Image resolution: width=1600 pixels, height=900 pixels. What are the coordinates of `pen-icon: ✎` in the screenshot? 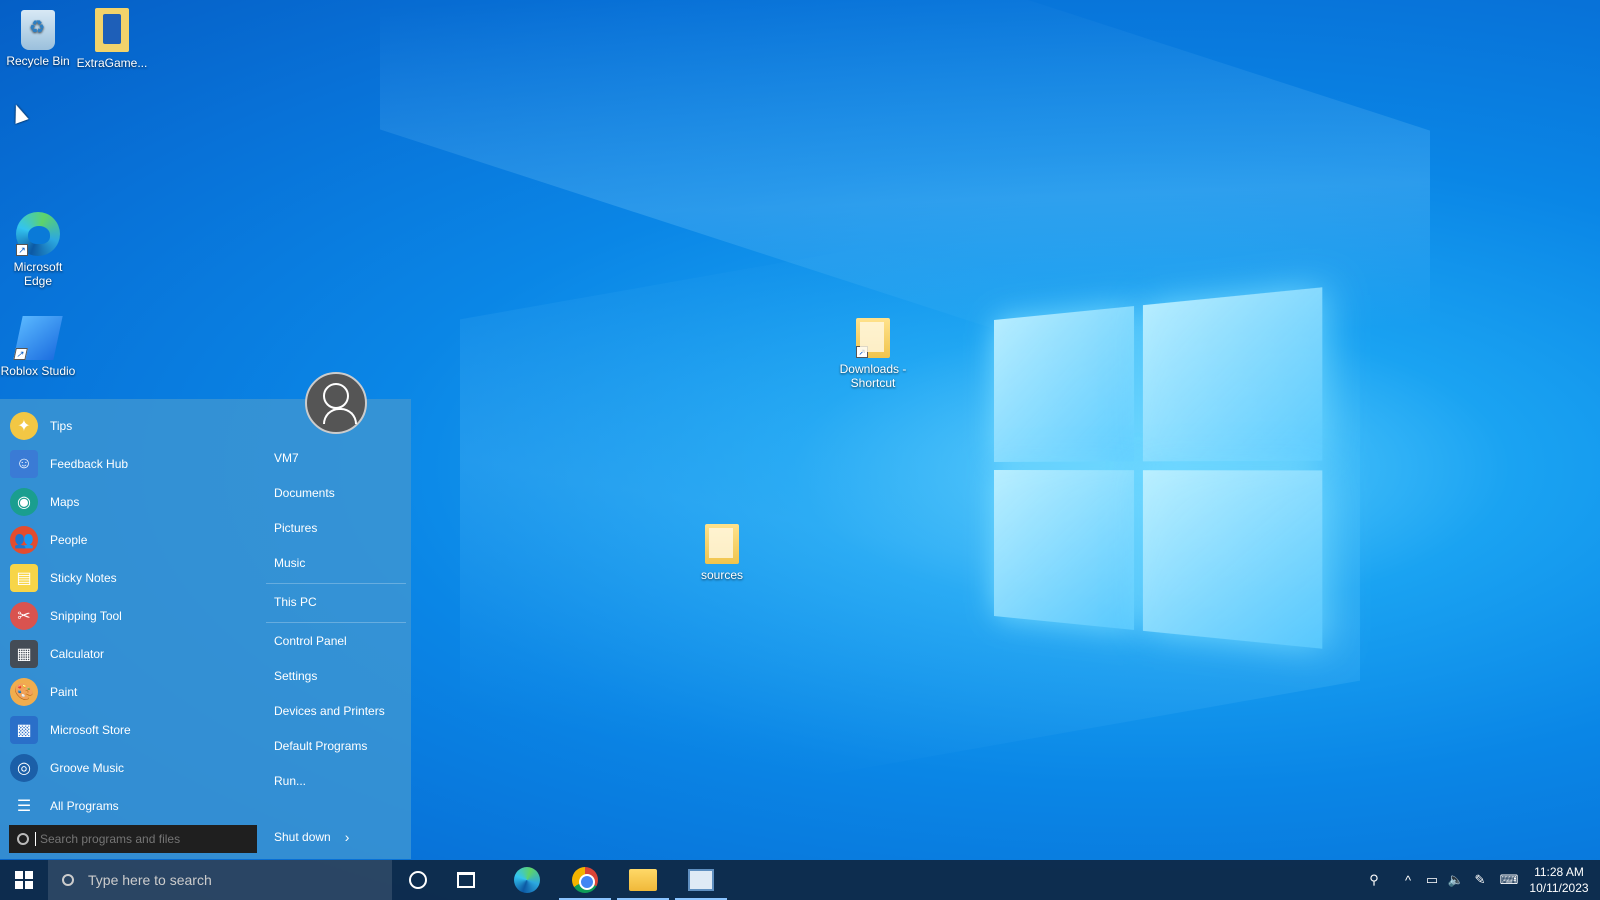 It's located at (1480, 880).